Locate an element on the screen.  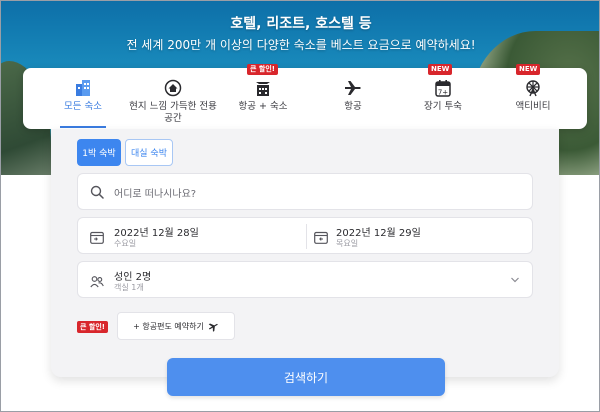
tab-label: 현지 느낌 가득한 전용 공간 is located at coordinates (173, 112).